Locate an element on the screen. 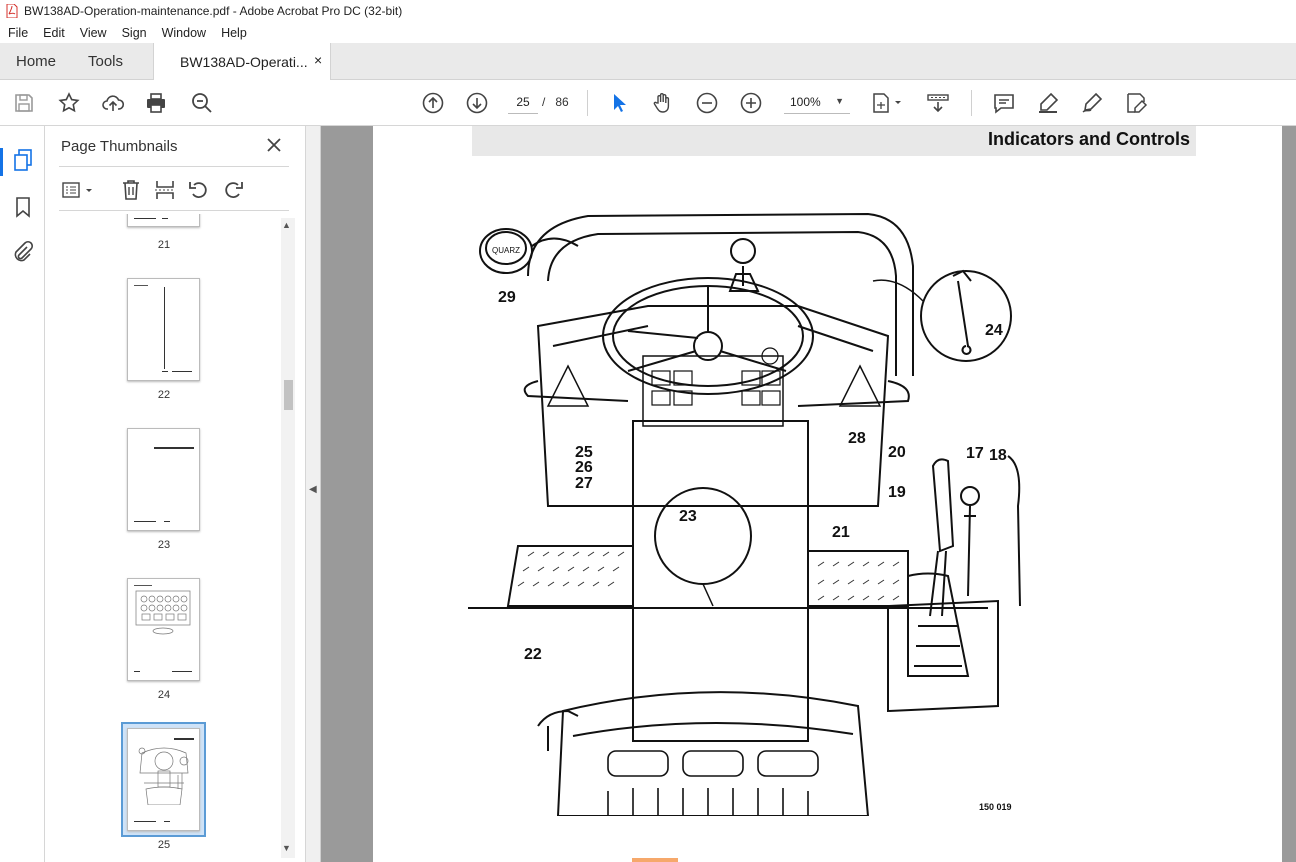  thumbnail-scrollbar: ▲ ▼ is located at coordinates (288, 538).